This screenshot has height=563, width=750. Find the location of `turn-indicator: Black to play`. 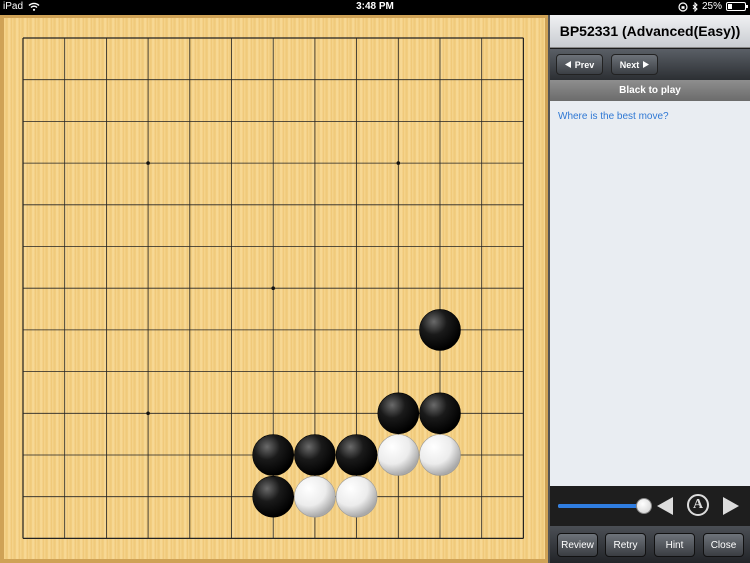

turn-indicator: Black to play is located at coordinates (650, 90).